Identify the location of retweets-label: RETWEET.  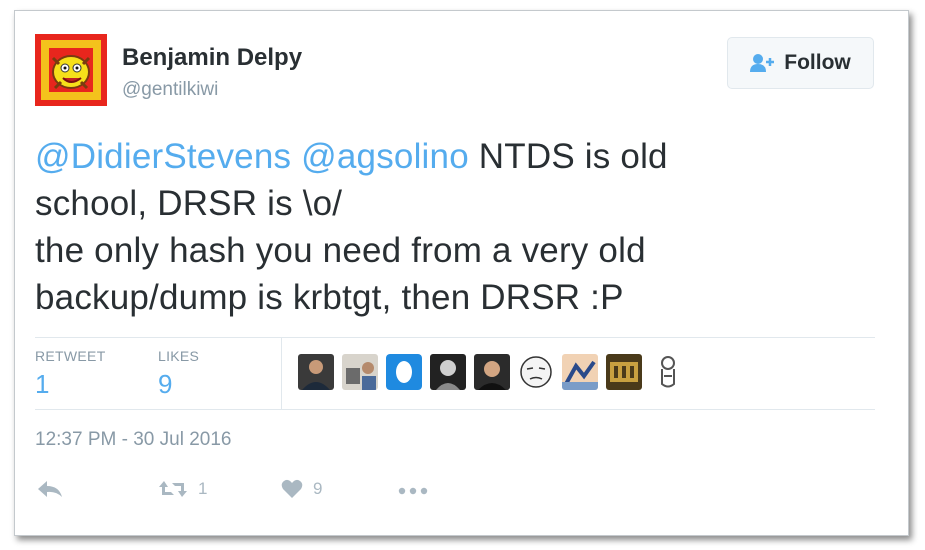
(70, 356).